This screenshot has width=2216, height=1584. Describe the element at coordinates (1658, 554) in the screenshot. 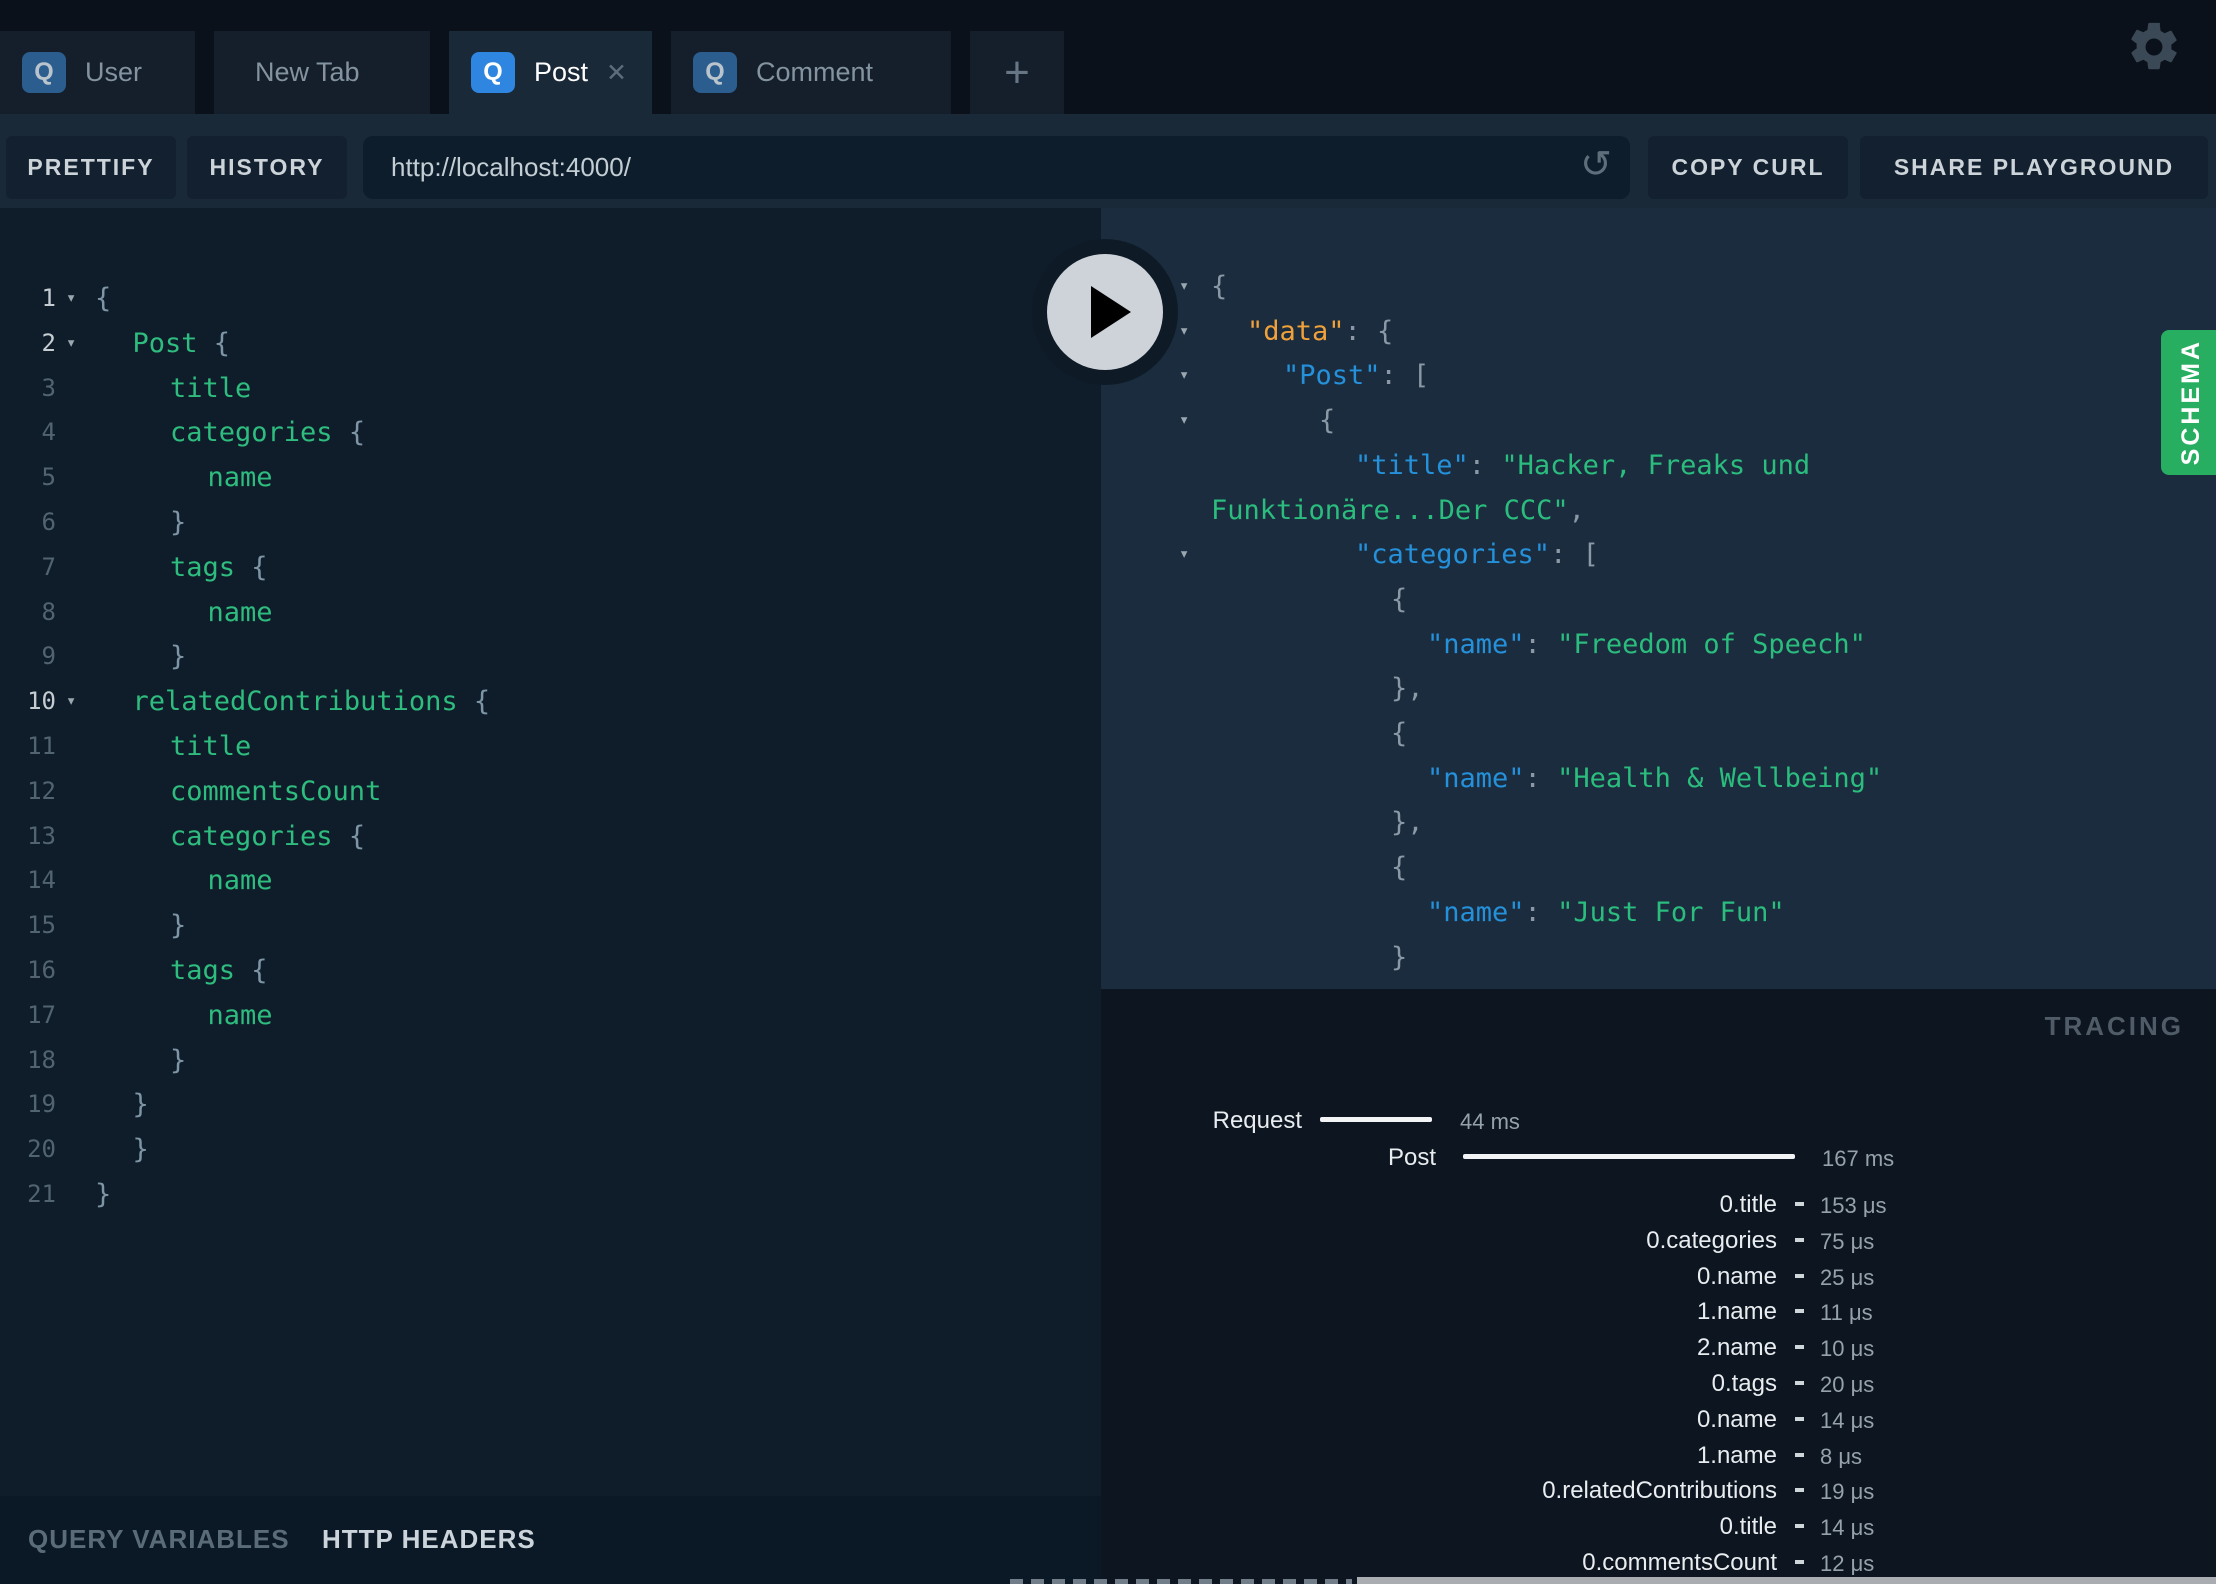

I see `response-line: ▾ "categories": [` at that location.